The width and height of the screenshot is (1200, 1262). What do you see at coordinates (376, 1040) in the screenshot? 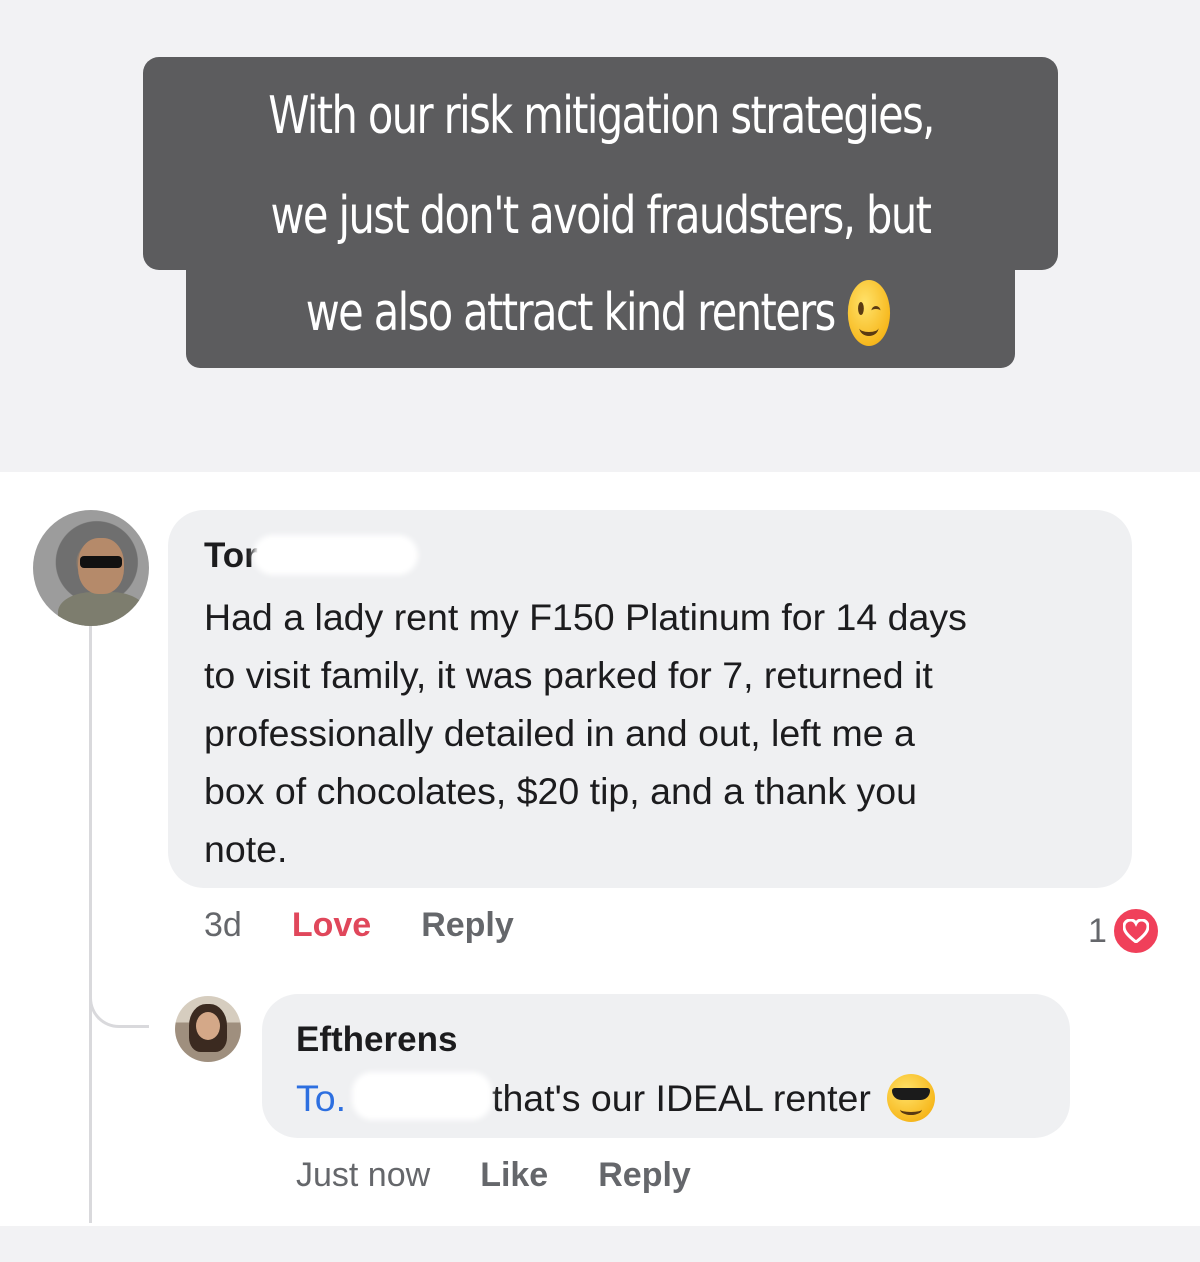
I see `reply-author: Eftherens` at bounding box center [376, 1040].